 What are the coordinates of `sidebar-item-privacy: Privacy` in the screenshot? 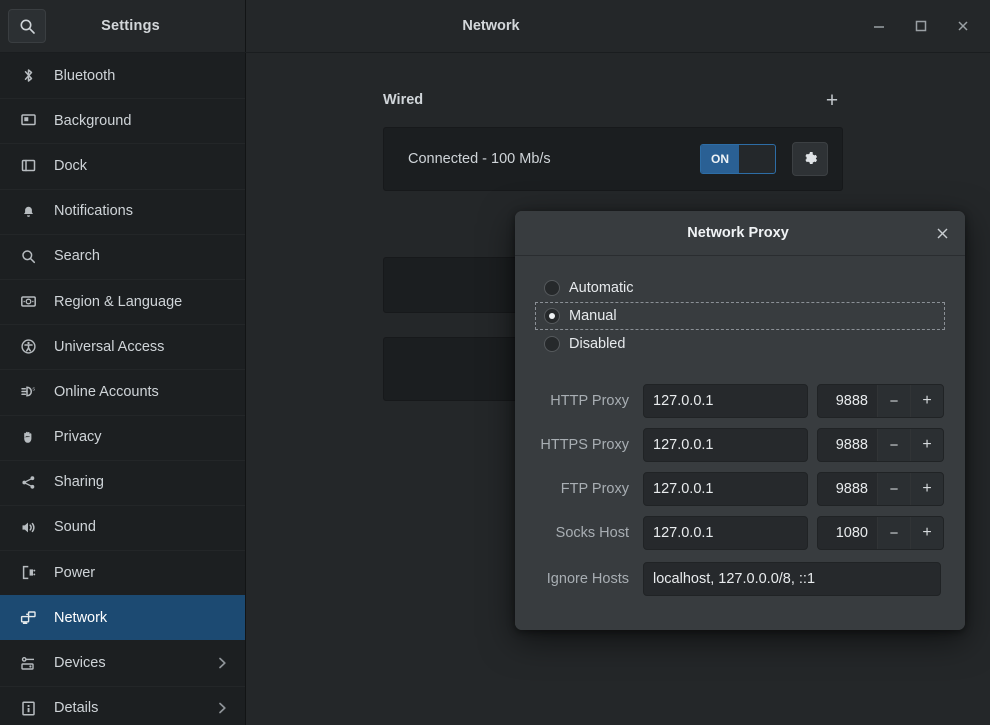 It's located at (122, 437).